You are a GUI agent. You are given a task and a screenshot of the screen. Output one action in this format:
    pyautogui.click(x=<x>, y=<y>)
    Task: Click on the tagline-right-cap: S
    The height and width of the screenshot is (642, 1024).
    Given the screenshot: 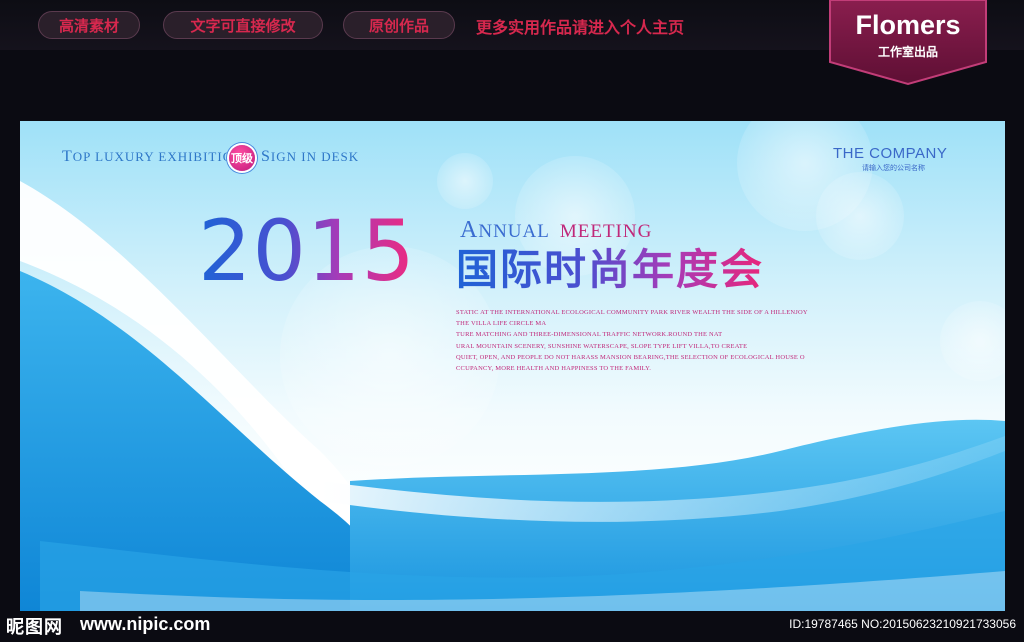 What is the action you would take?
    pyautogui.click(x=266, y=156)
    